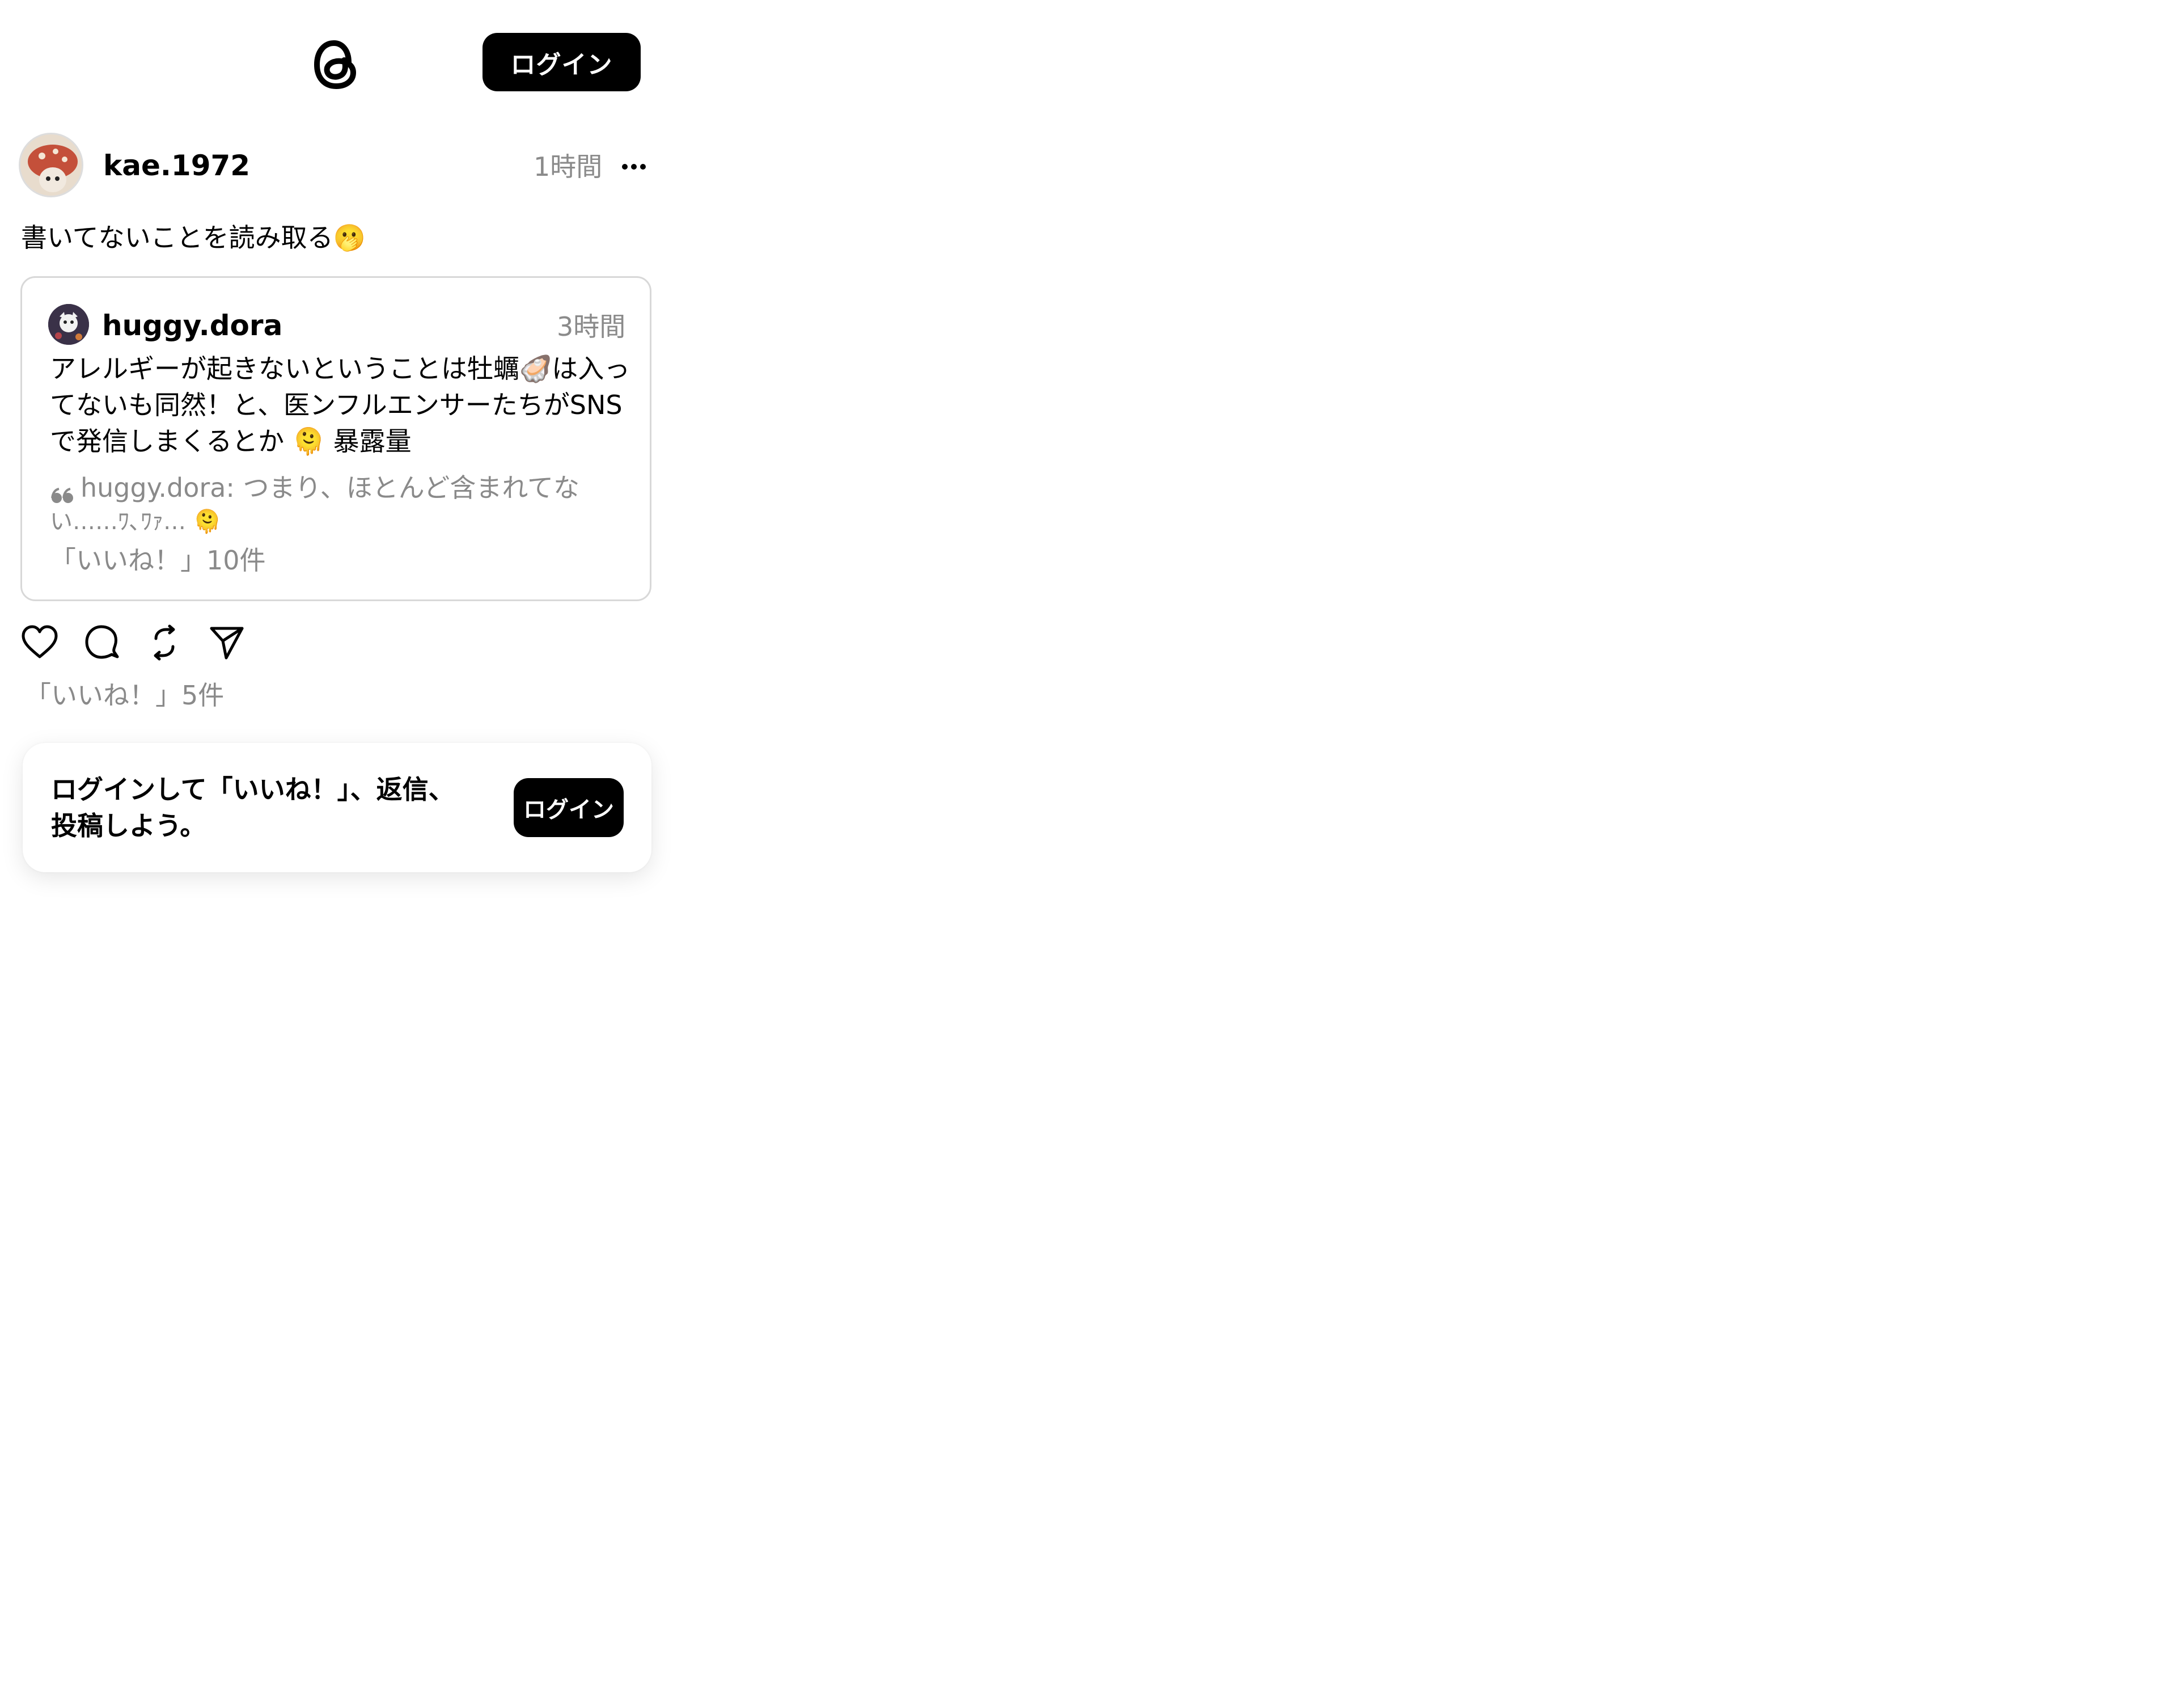  What do you see at coordinates (568, 167) in the screenshot?
I see `post-timestamp: 1時間` at bounding box center [568, 167].